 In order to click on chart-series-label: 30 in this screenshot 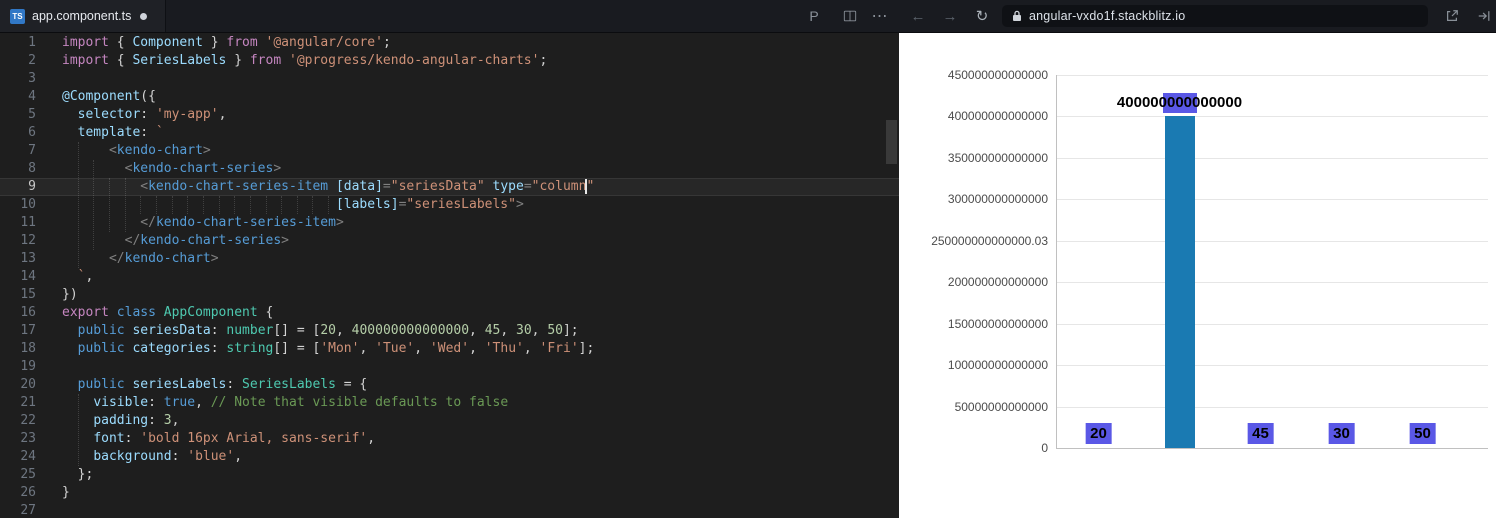, I will do `click(1341, 433)`.